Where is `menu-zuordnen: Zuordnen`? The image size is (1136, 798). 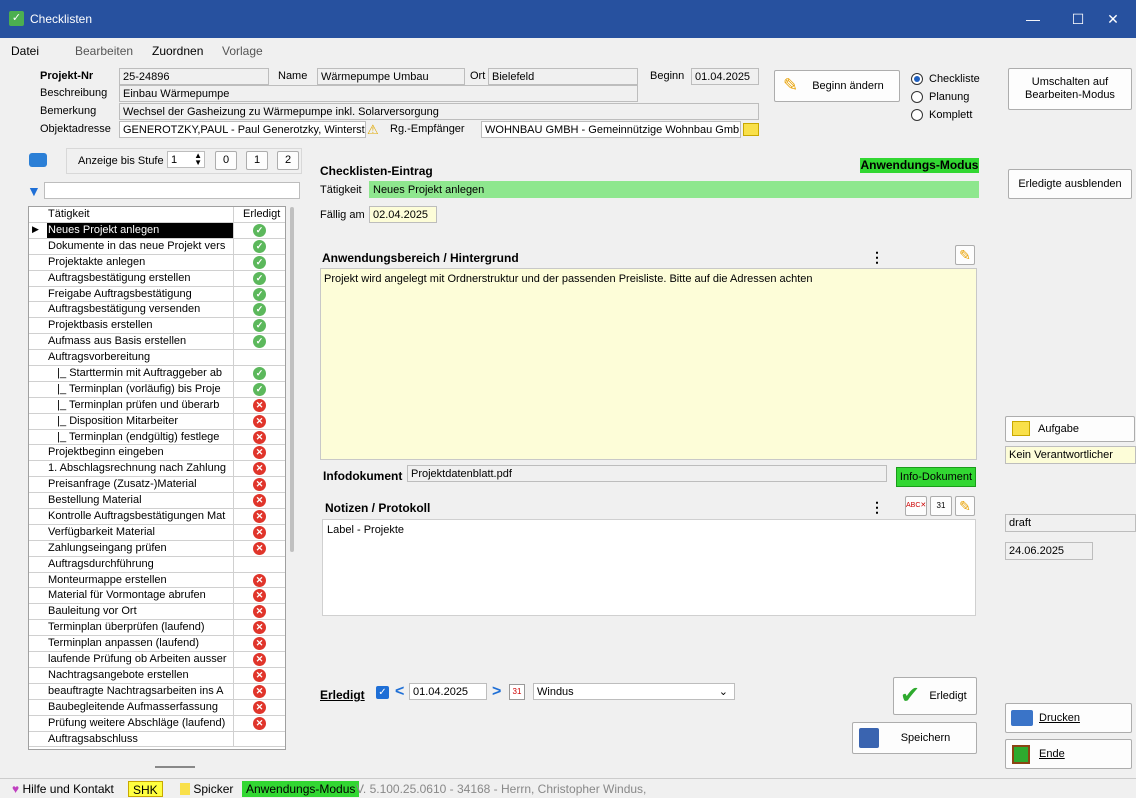
menu-zuordnen: Zuordnen is located at coordinates (177, 51).